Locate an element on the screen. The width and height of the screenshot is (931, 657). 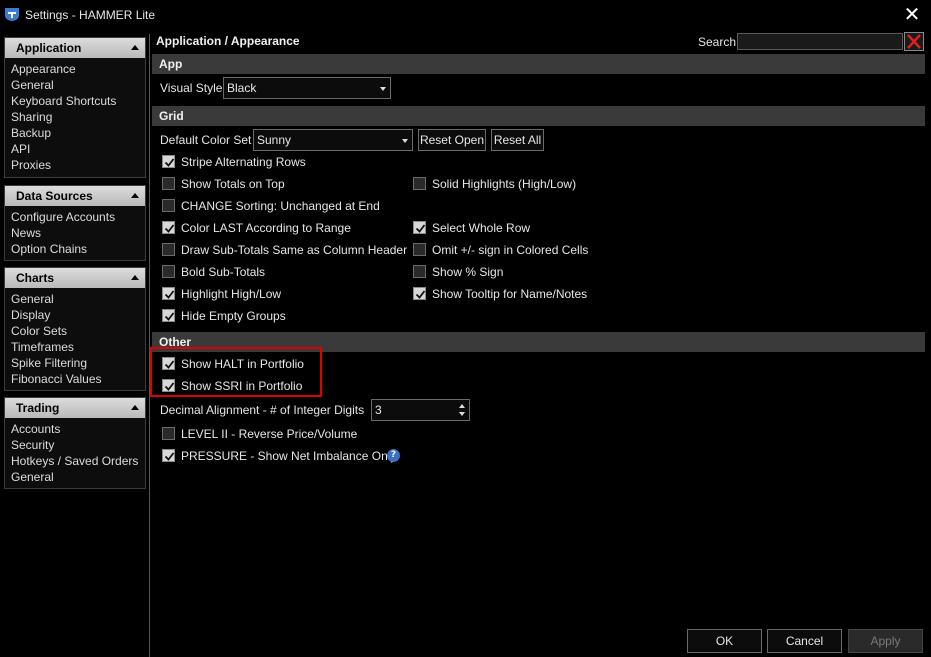
help-icon: ? is located at coordinates (393, 455).